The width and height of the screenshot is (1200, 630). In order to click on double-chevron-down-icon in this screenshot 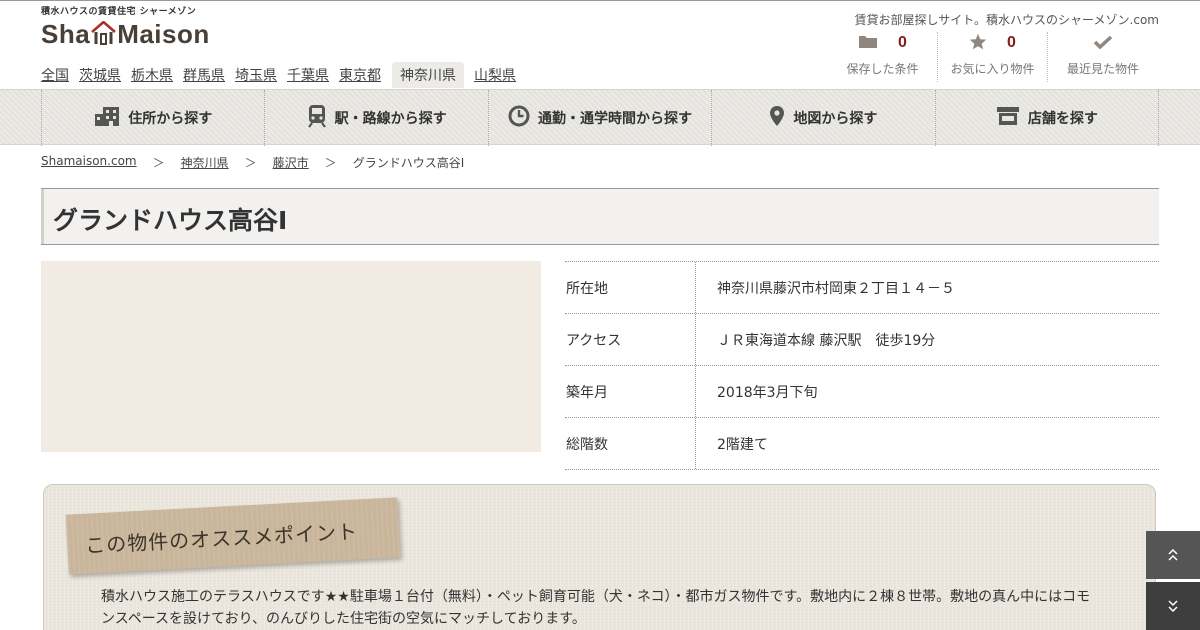, I will do `click(1173, 606)`.